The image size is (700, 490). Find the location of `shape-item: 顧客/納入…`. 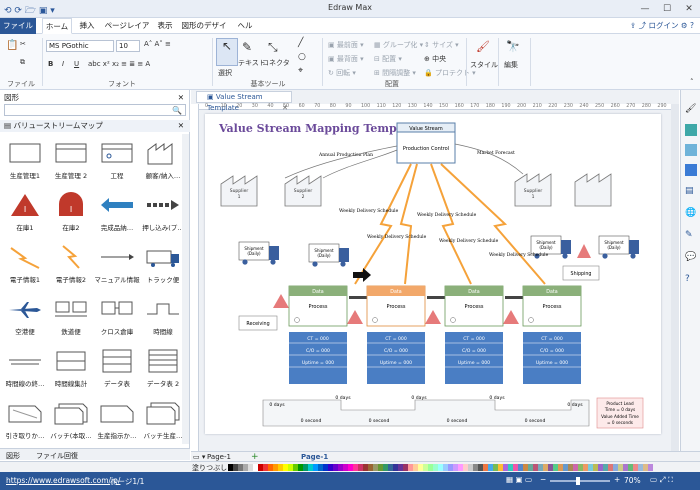

shape-item: 顧客/納入… is located at coordinates (163, 161).